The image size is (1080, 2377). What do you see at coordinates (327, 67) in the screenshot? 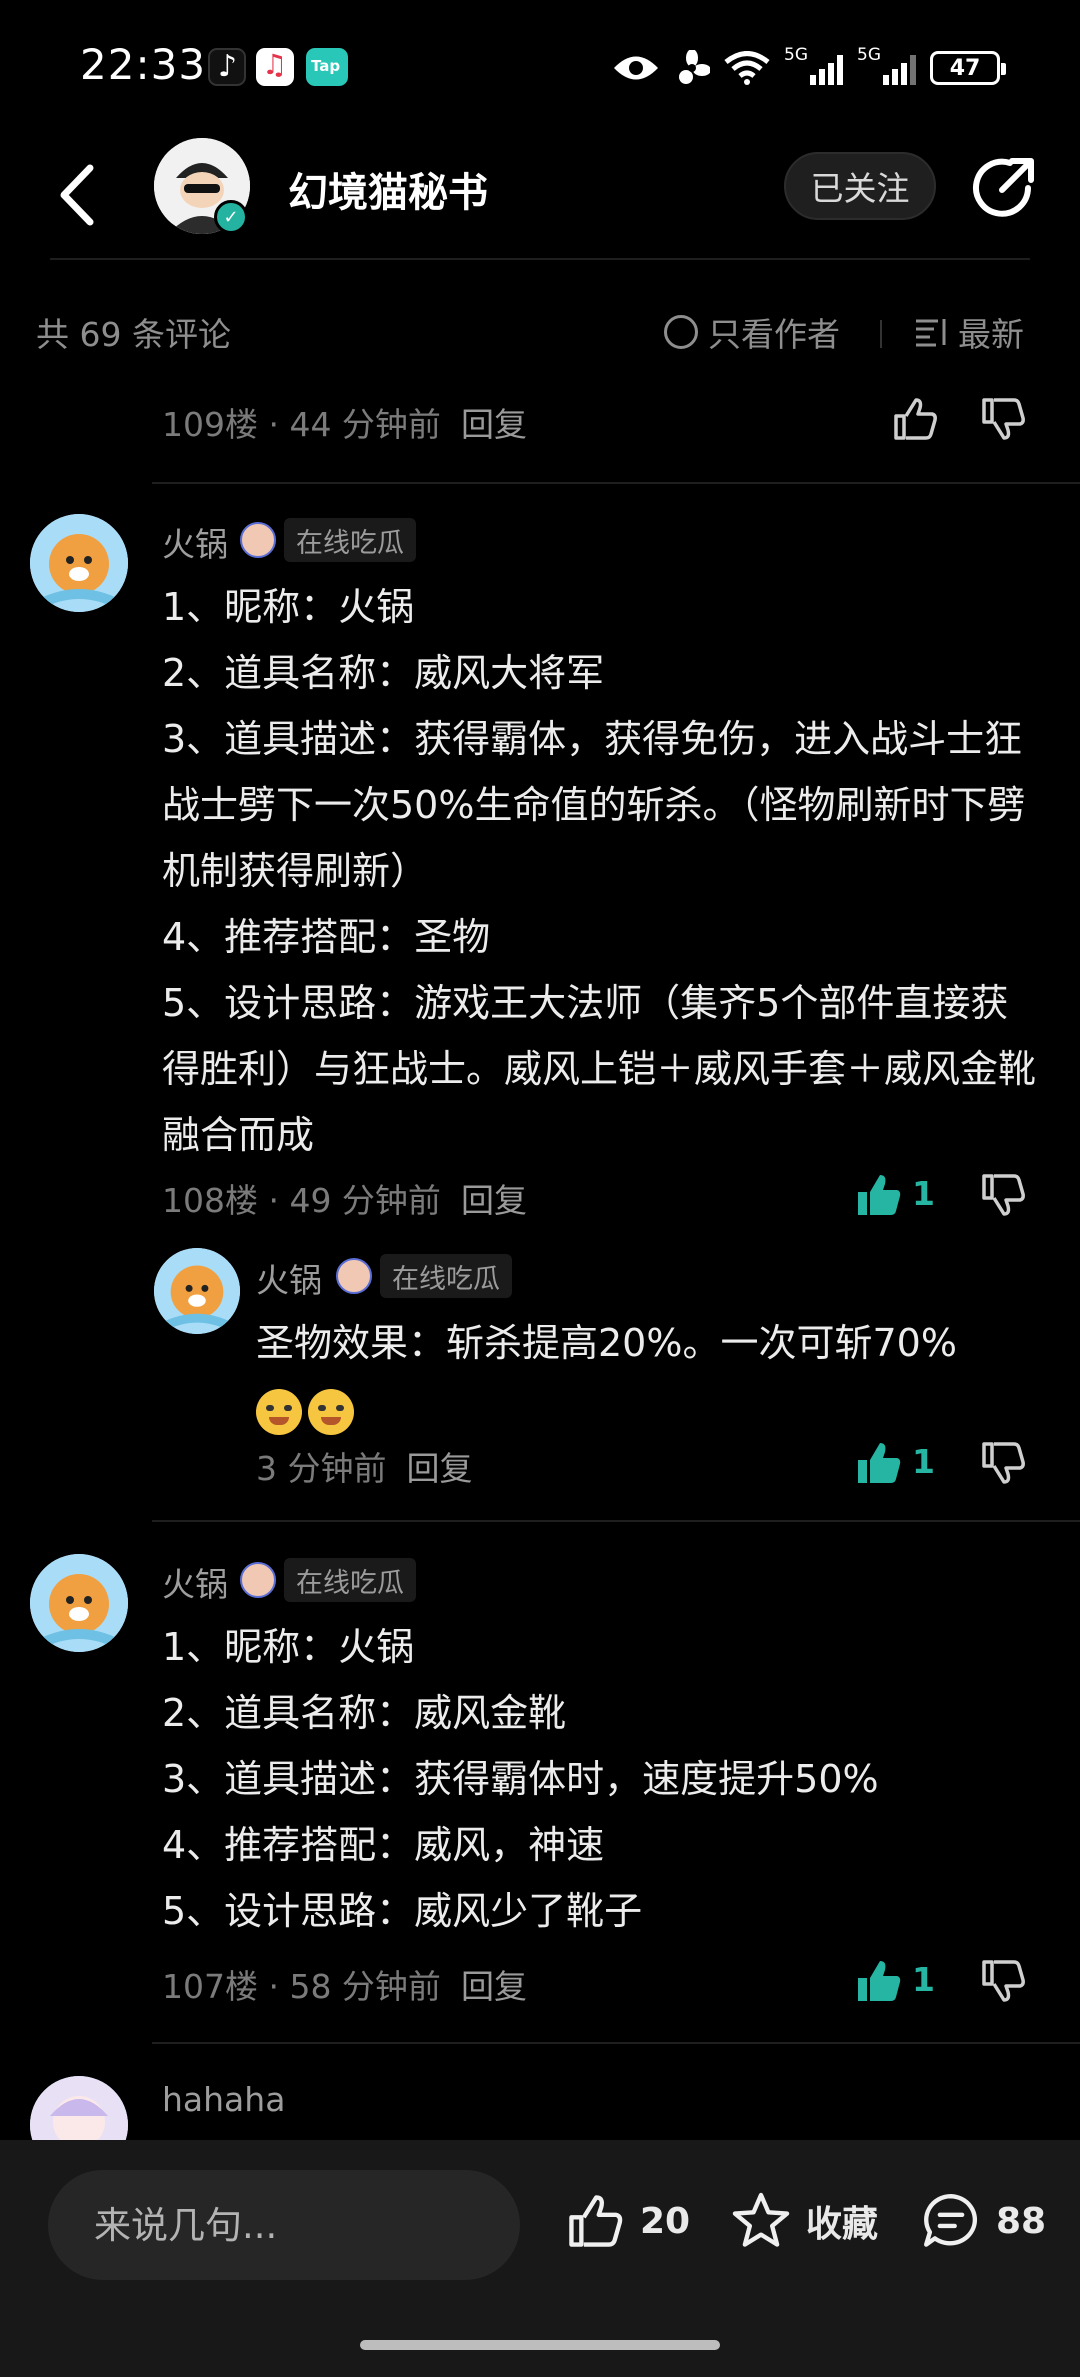
I see `taptap-icon` at bounding box center [327, 67].